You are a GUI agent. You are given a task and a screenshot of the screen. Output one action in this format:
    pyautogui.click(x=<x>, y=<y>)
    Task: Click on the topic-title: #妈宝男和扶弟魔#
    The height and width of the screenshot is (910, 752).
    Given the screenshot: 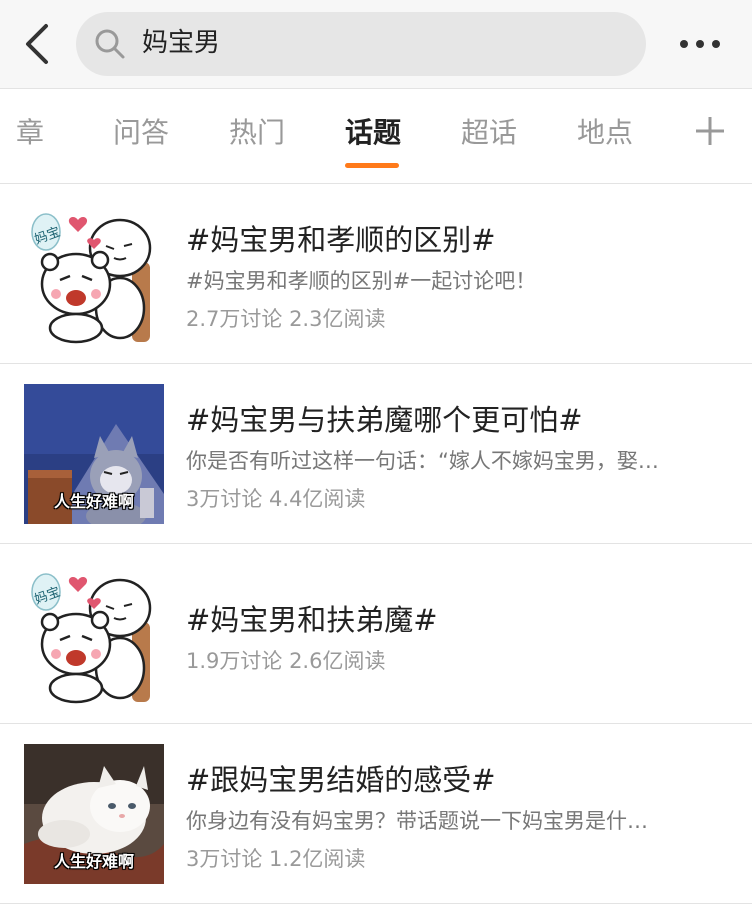 What is the action you would take?
    pyautogui.click(x=312, y=620)
    